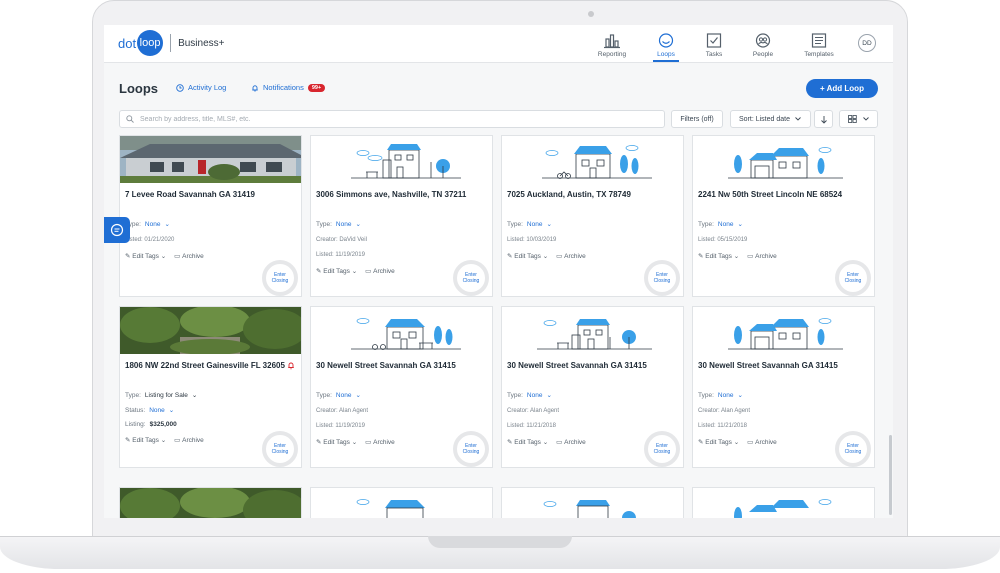 This screenshot has height=573, width=1000. Describe the element at coordinates (867, 43) in the screenshot. I see `user-avatar: DD` at that location.